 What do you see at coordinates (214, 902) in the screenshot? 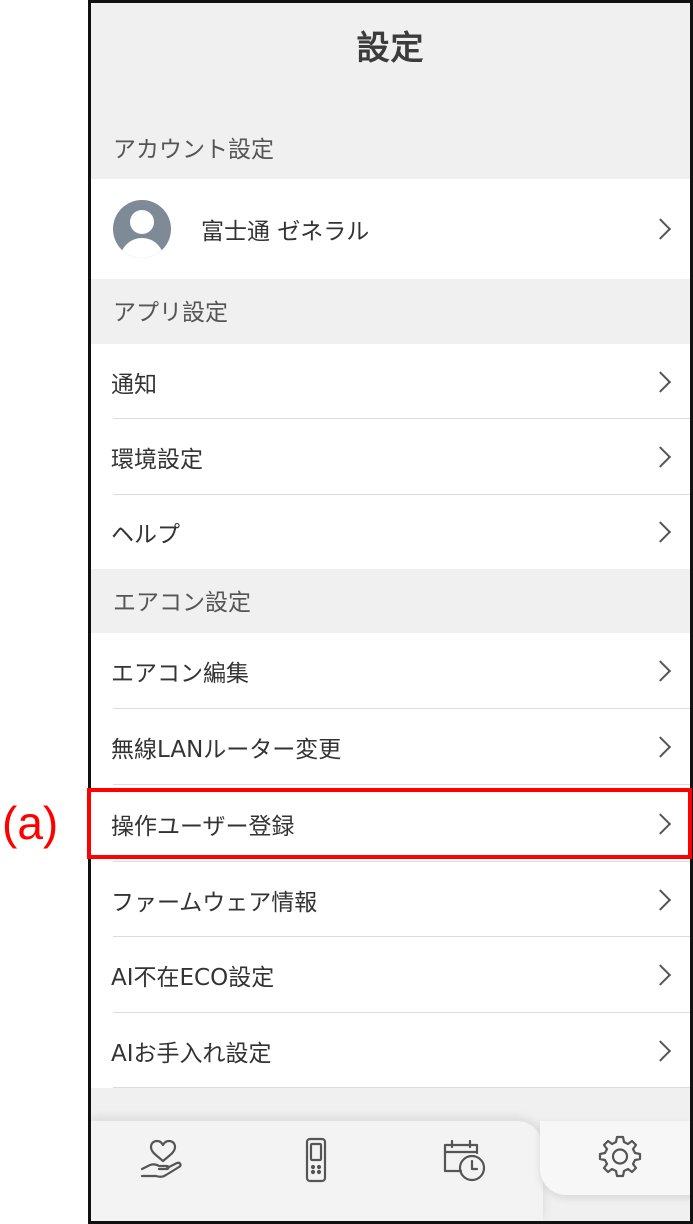
I see `menu-item-label: ファームウェア情報` at bounding box center [214, 902].